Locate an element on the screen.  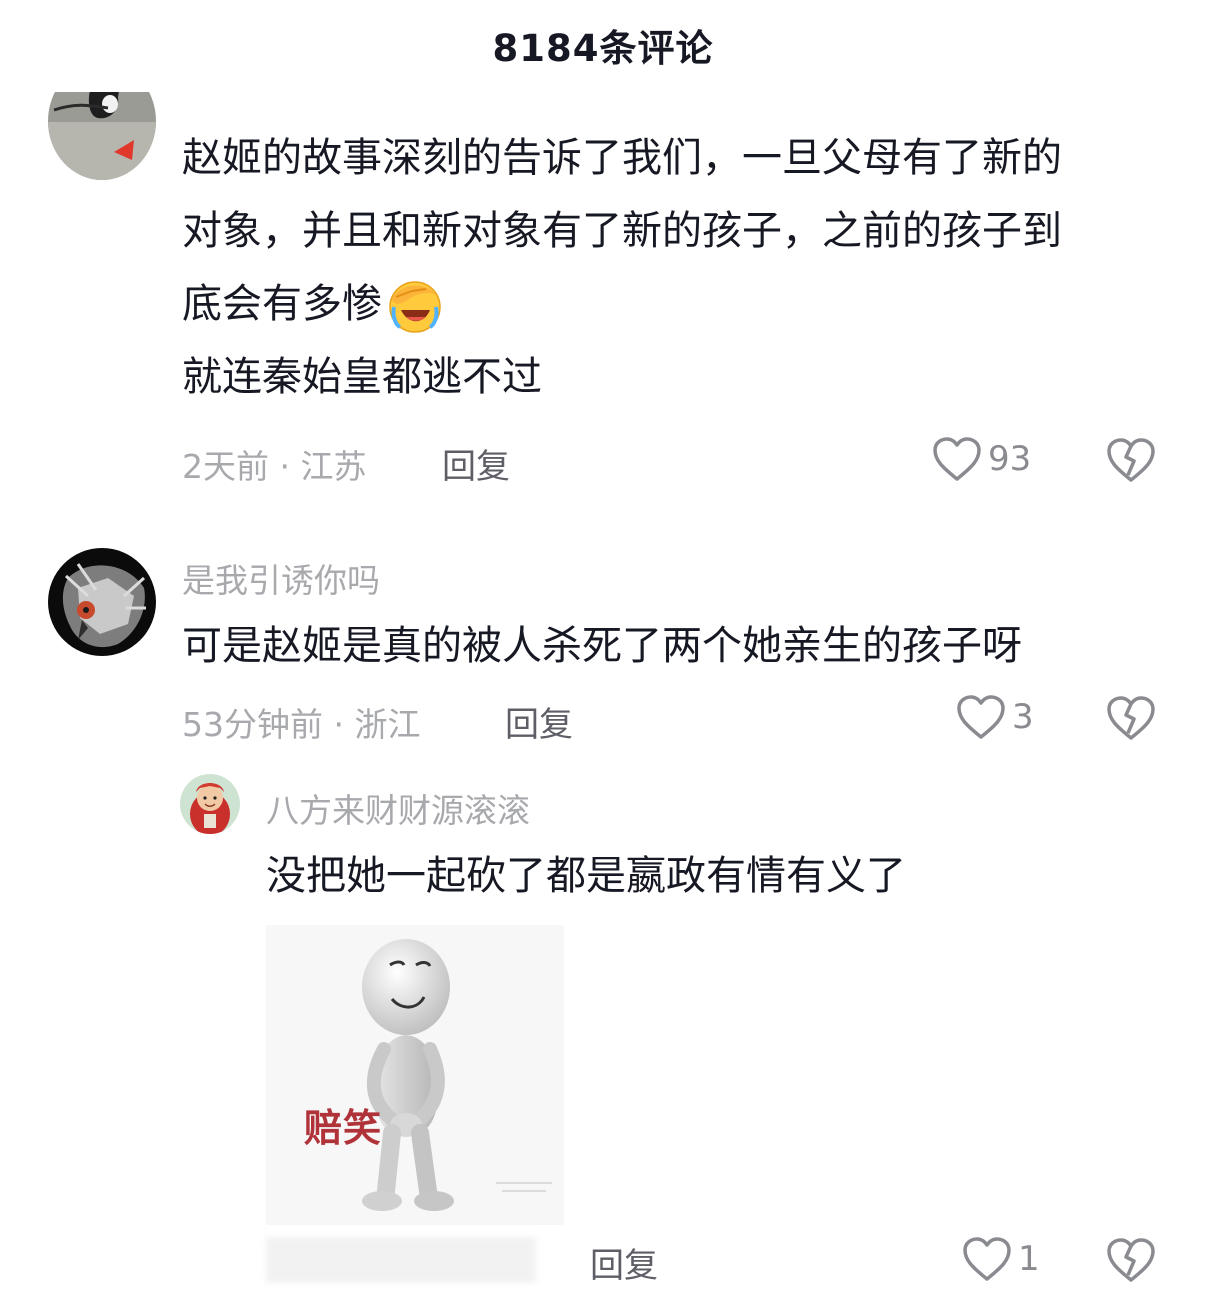
comment-meta: 2天前 · 江苏 is located at coordinates (274, 466).